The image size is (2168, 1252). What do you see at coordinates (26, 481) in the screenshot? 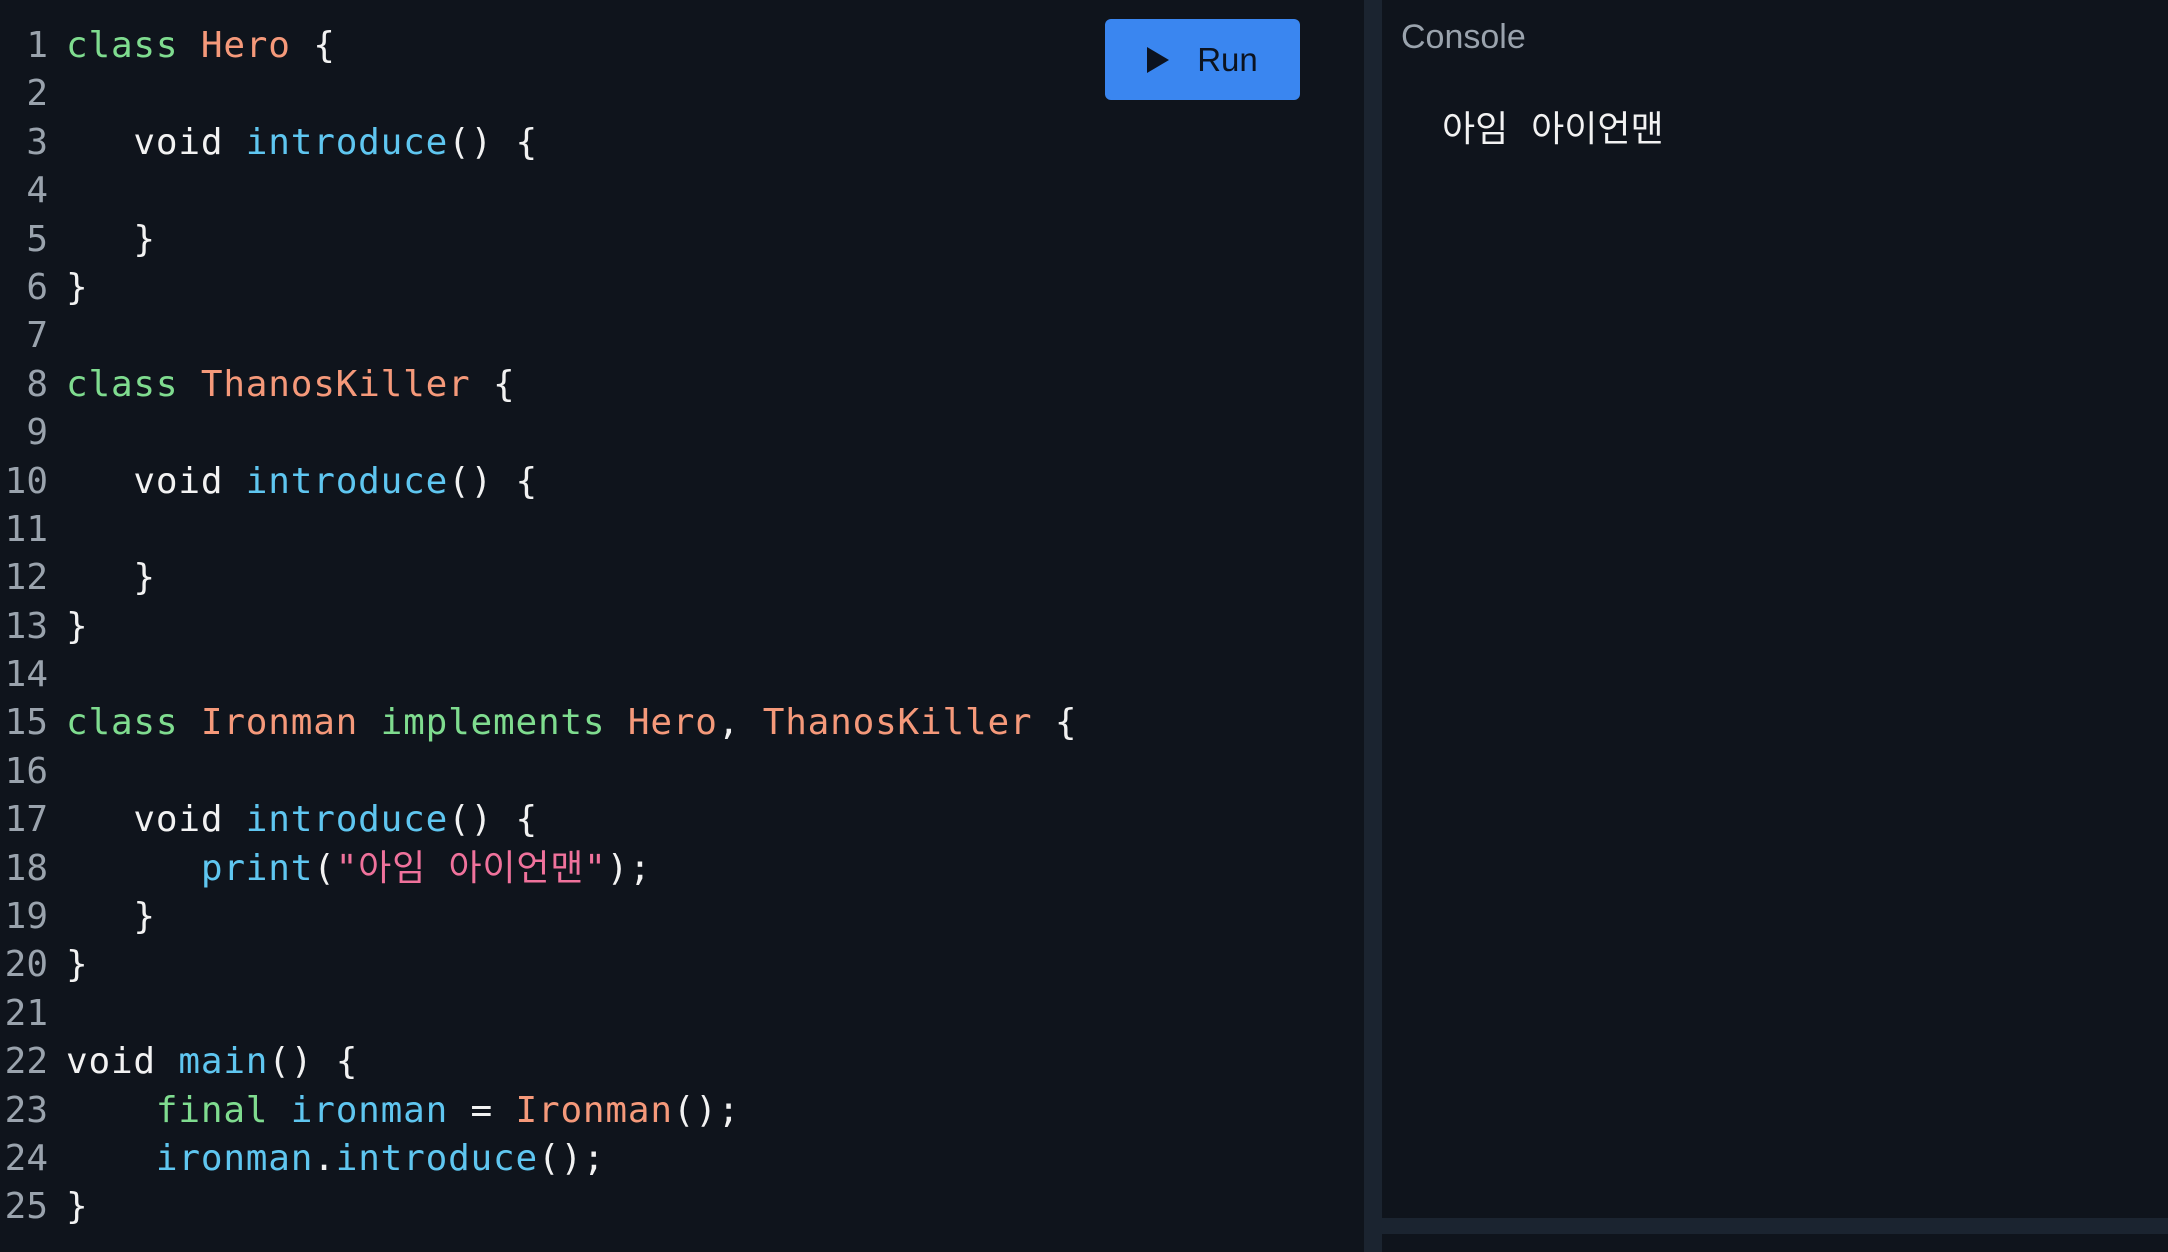
I see `line-number: 10` at bounding box center [26, 481].